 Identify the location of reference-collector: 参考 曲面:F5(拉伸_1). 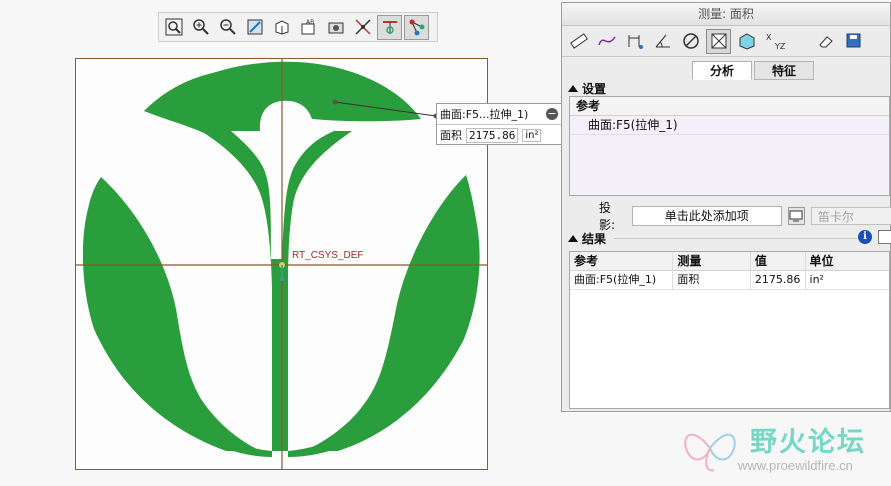
(729, 146).